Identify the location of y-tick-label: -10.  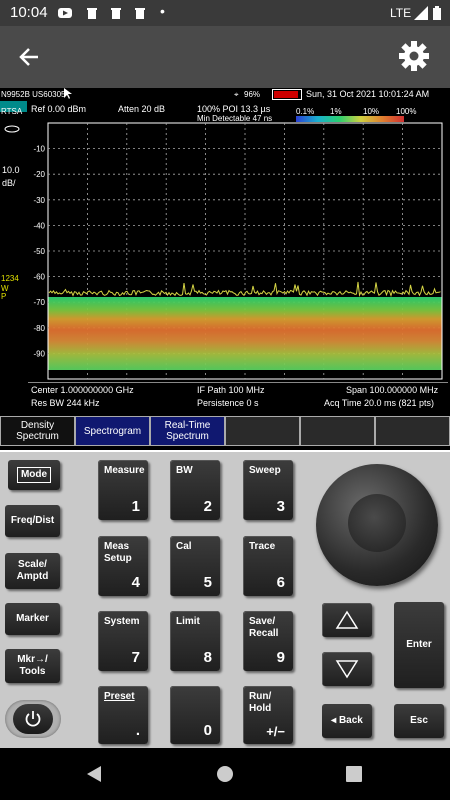
(39, 149).